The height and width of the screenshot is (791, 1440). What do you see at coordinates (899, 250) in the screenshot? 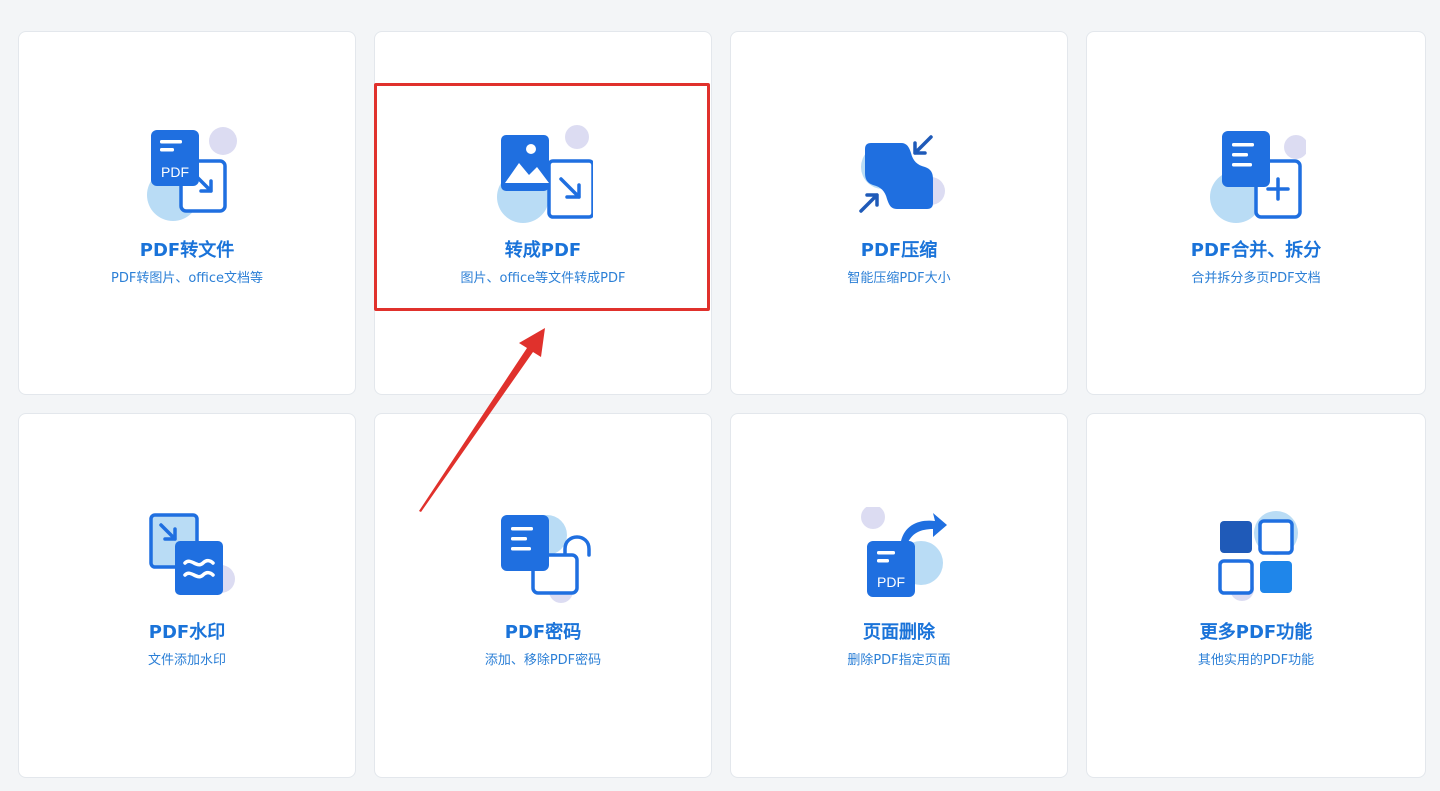
I see `card-title: PDF压缩` at bounding box center [899, 250].